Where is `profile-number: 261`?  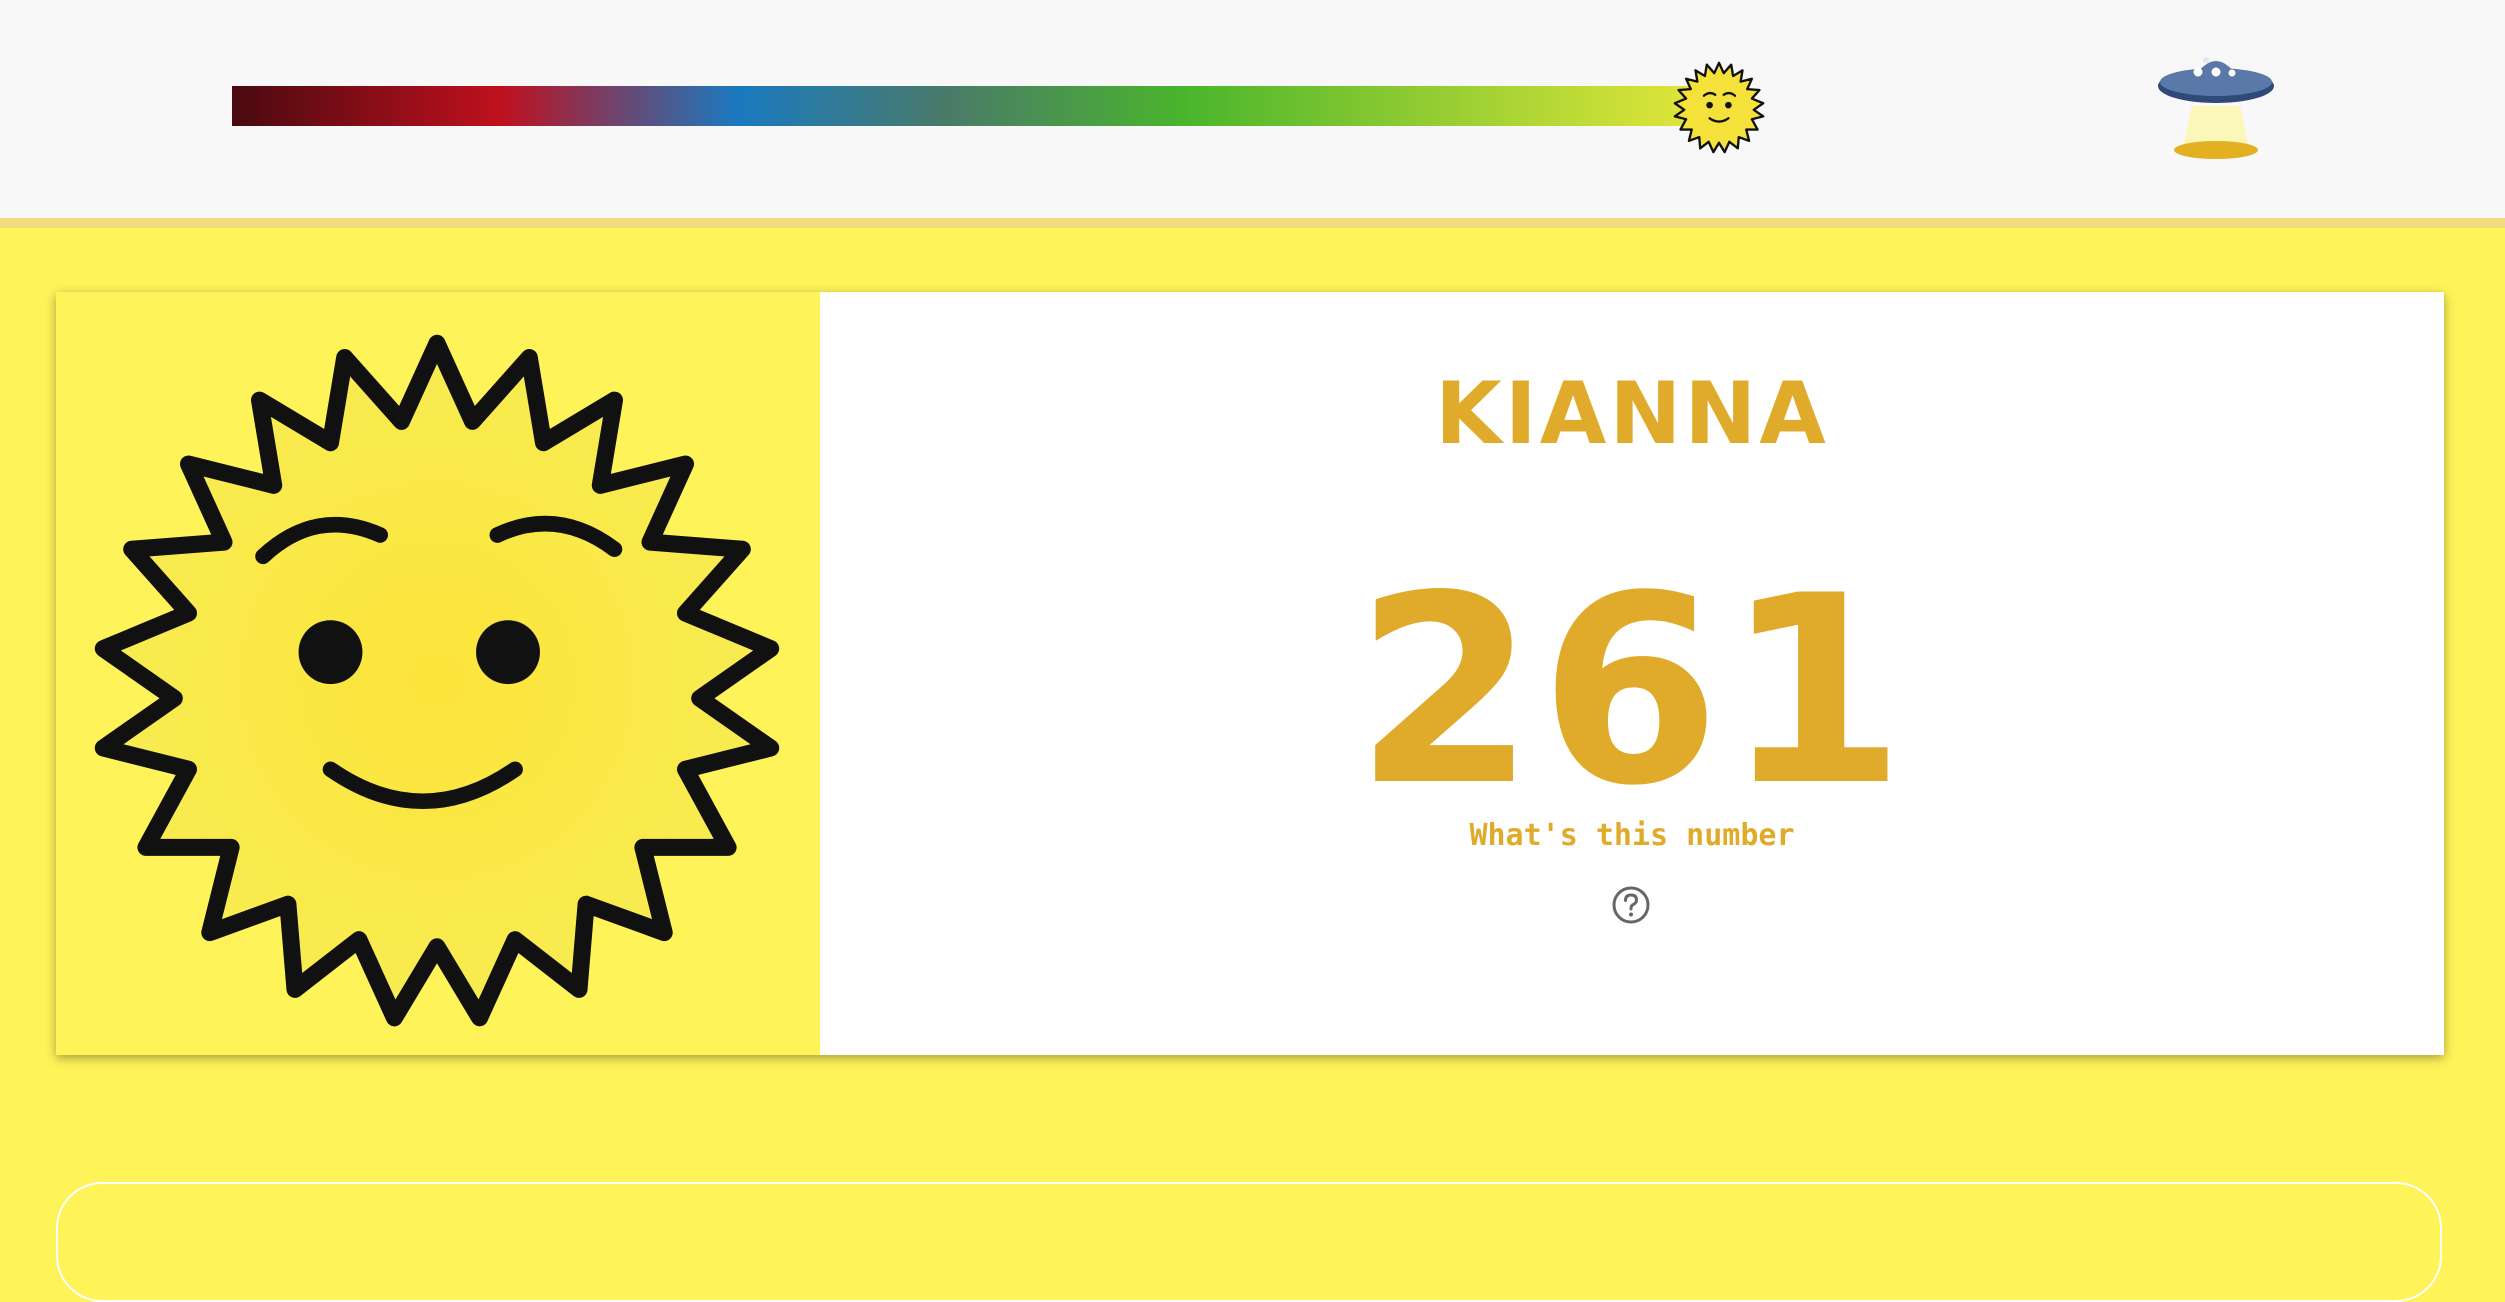
profile-number: 261 is located at coordinates (1632, 692).